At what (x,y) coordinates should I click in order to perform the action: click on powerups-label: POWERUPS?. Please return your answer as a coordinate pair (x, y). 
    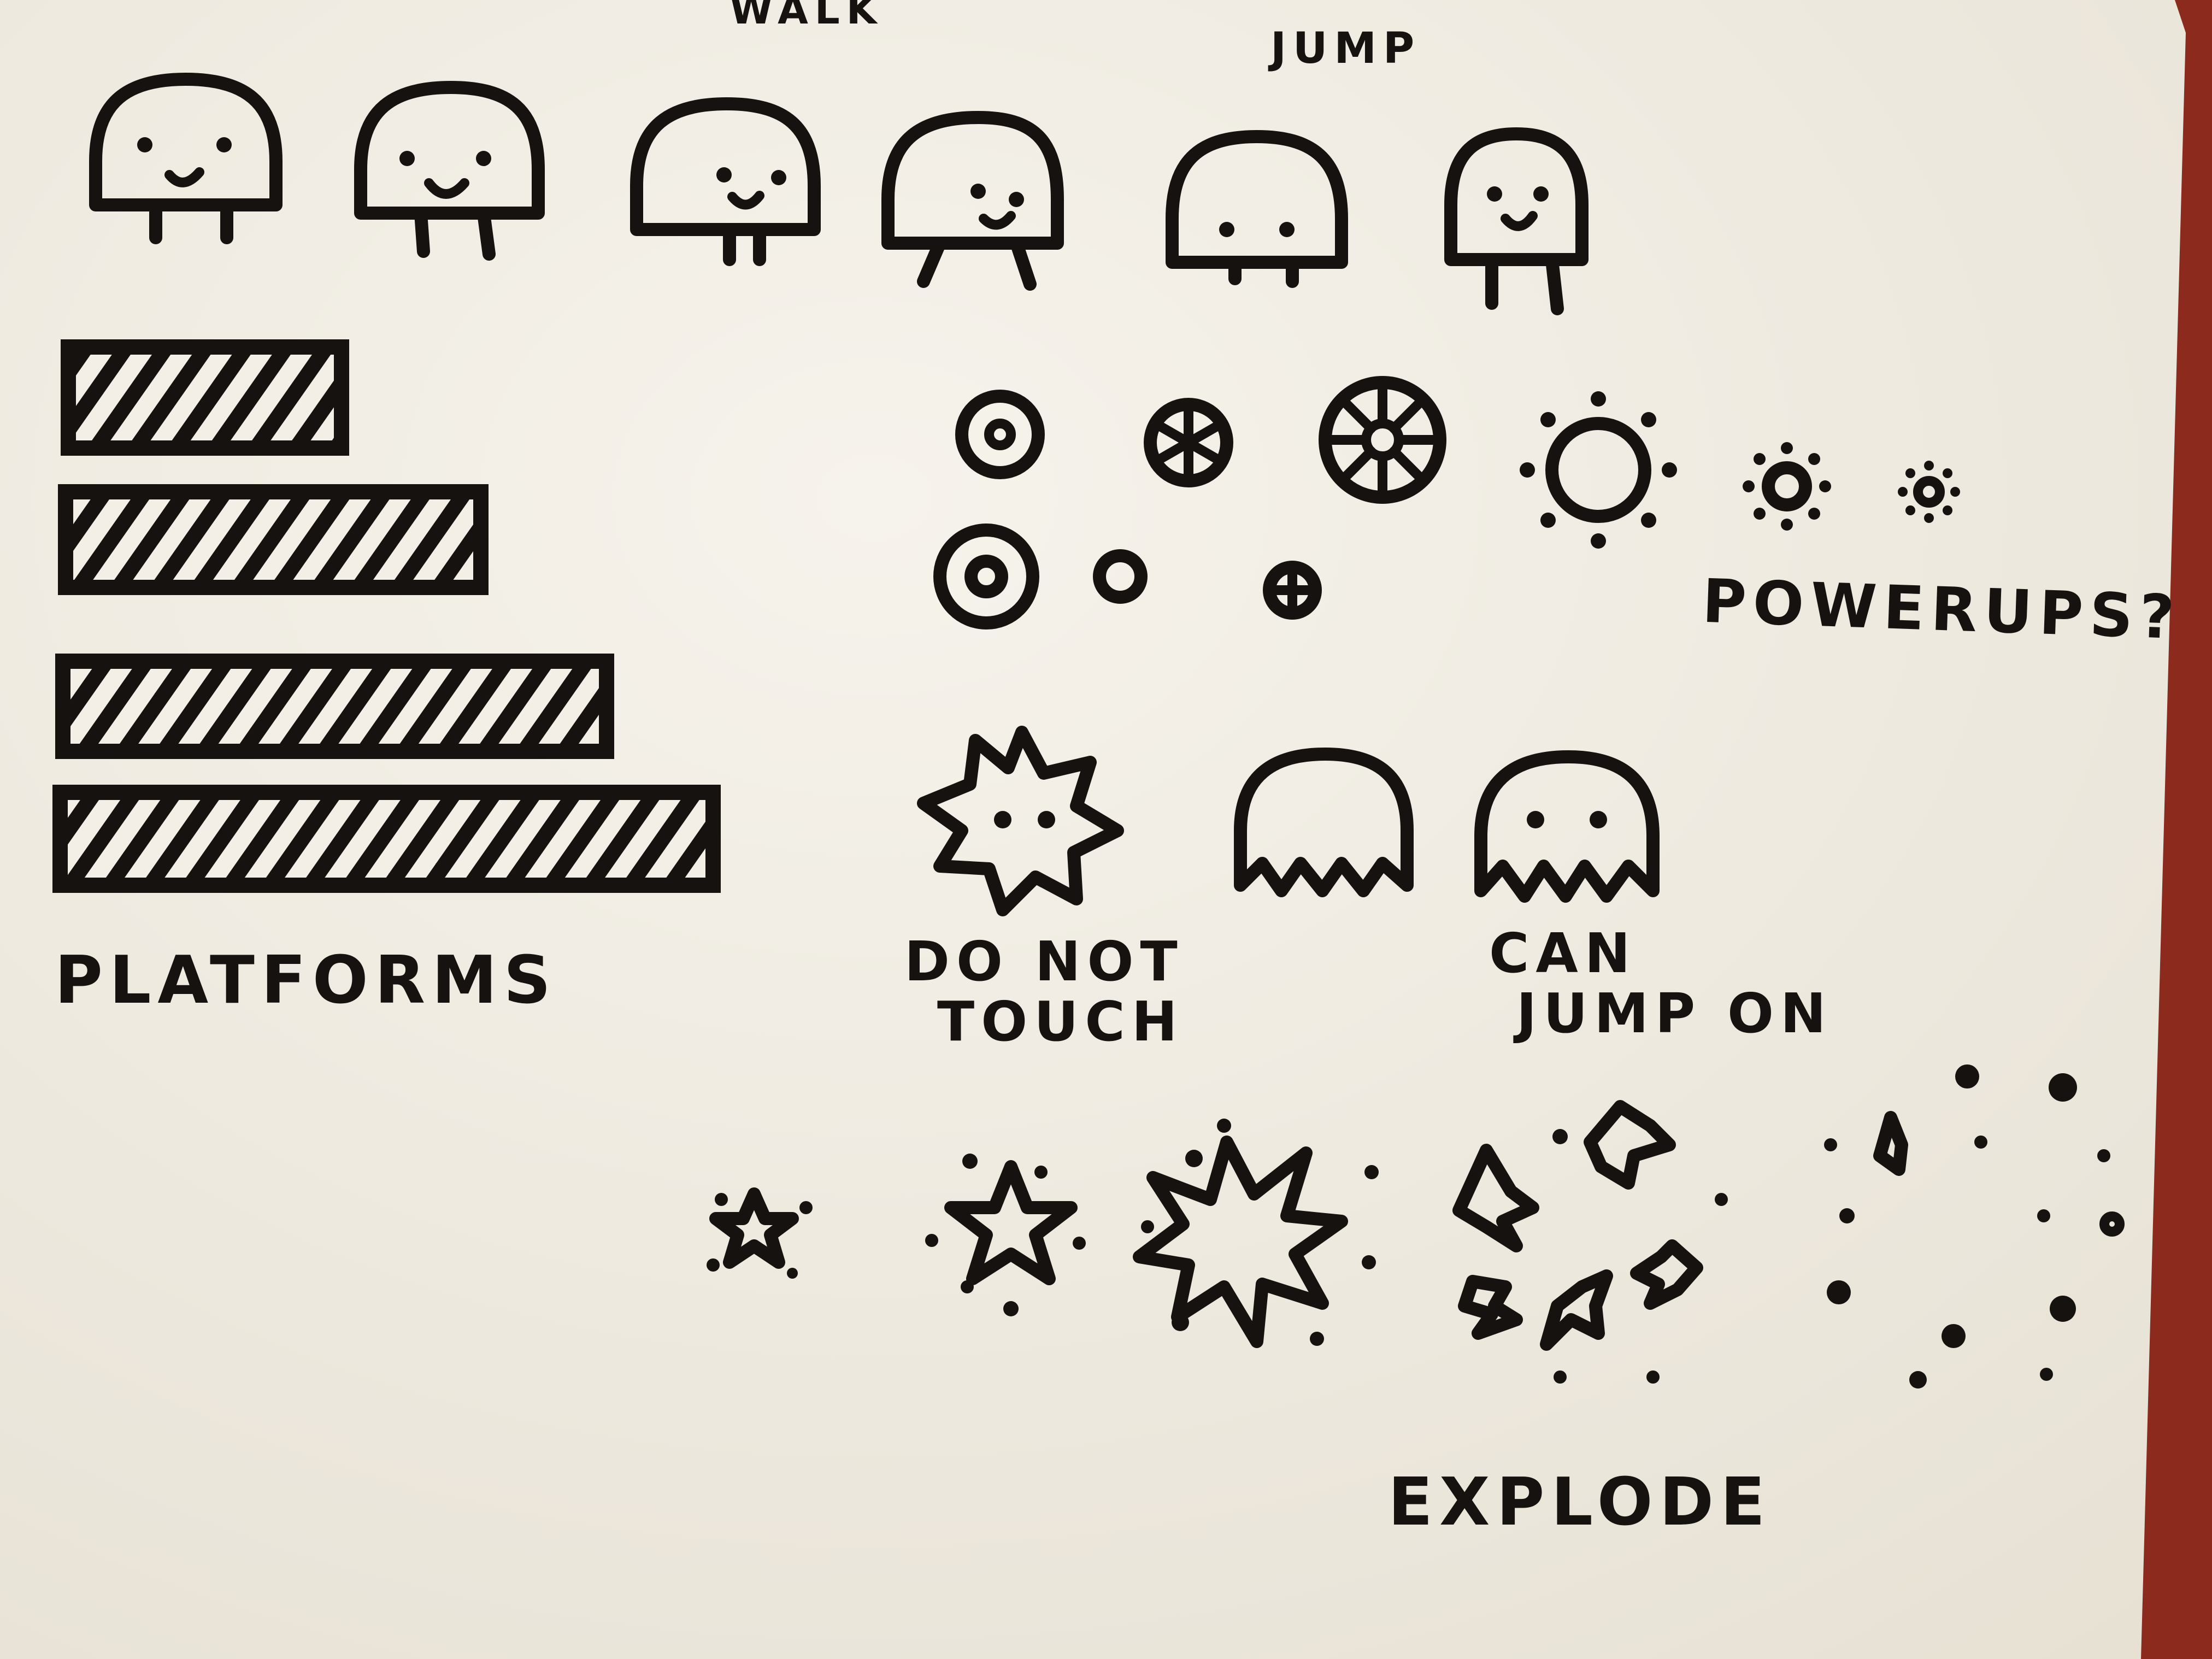
    Looking at the image, I should click on (1941, 609).